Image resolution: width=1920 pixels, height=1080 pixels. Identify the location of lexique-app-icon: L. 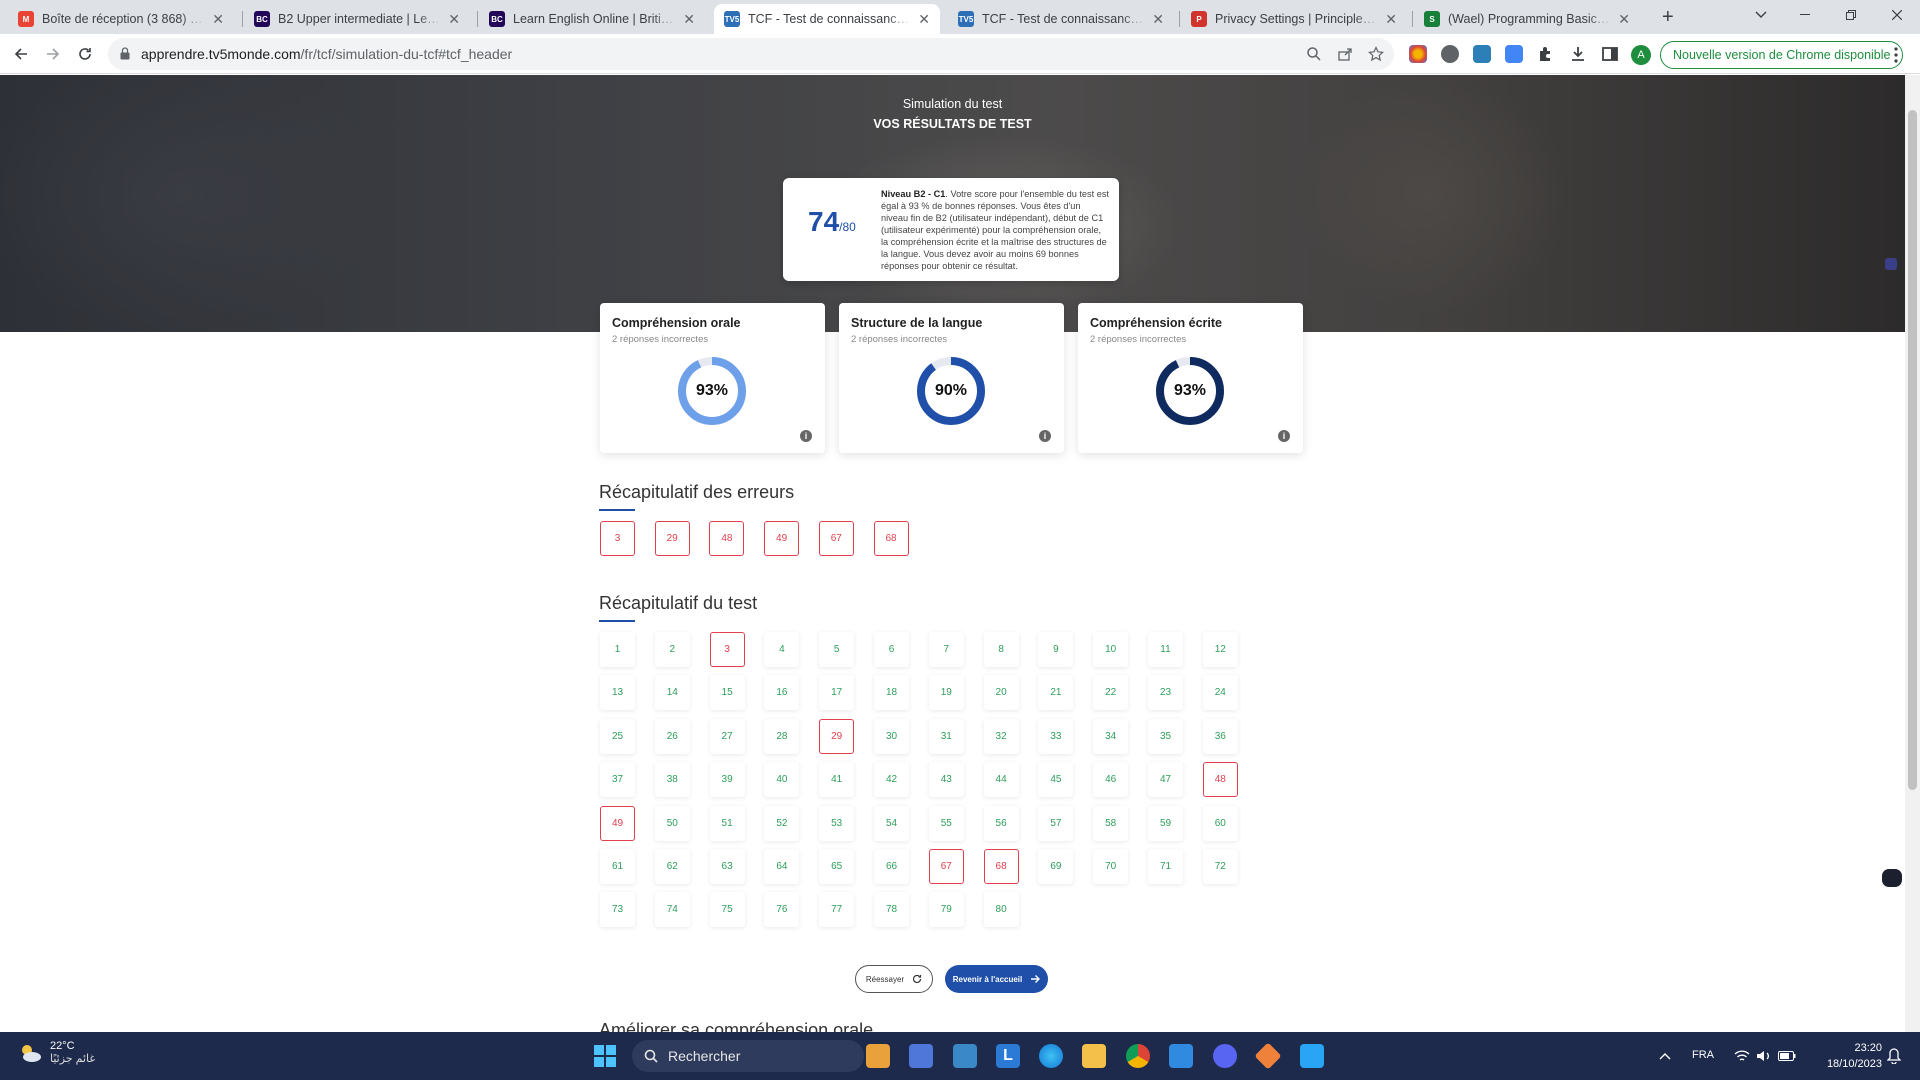
(1008, 1056).